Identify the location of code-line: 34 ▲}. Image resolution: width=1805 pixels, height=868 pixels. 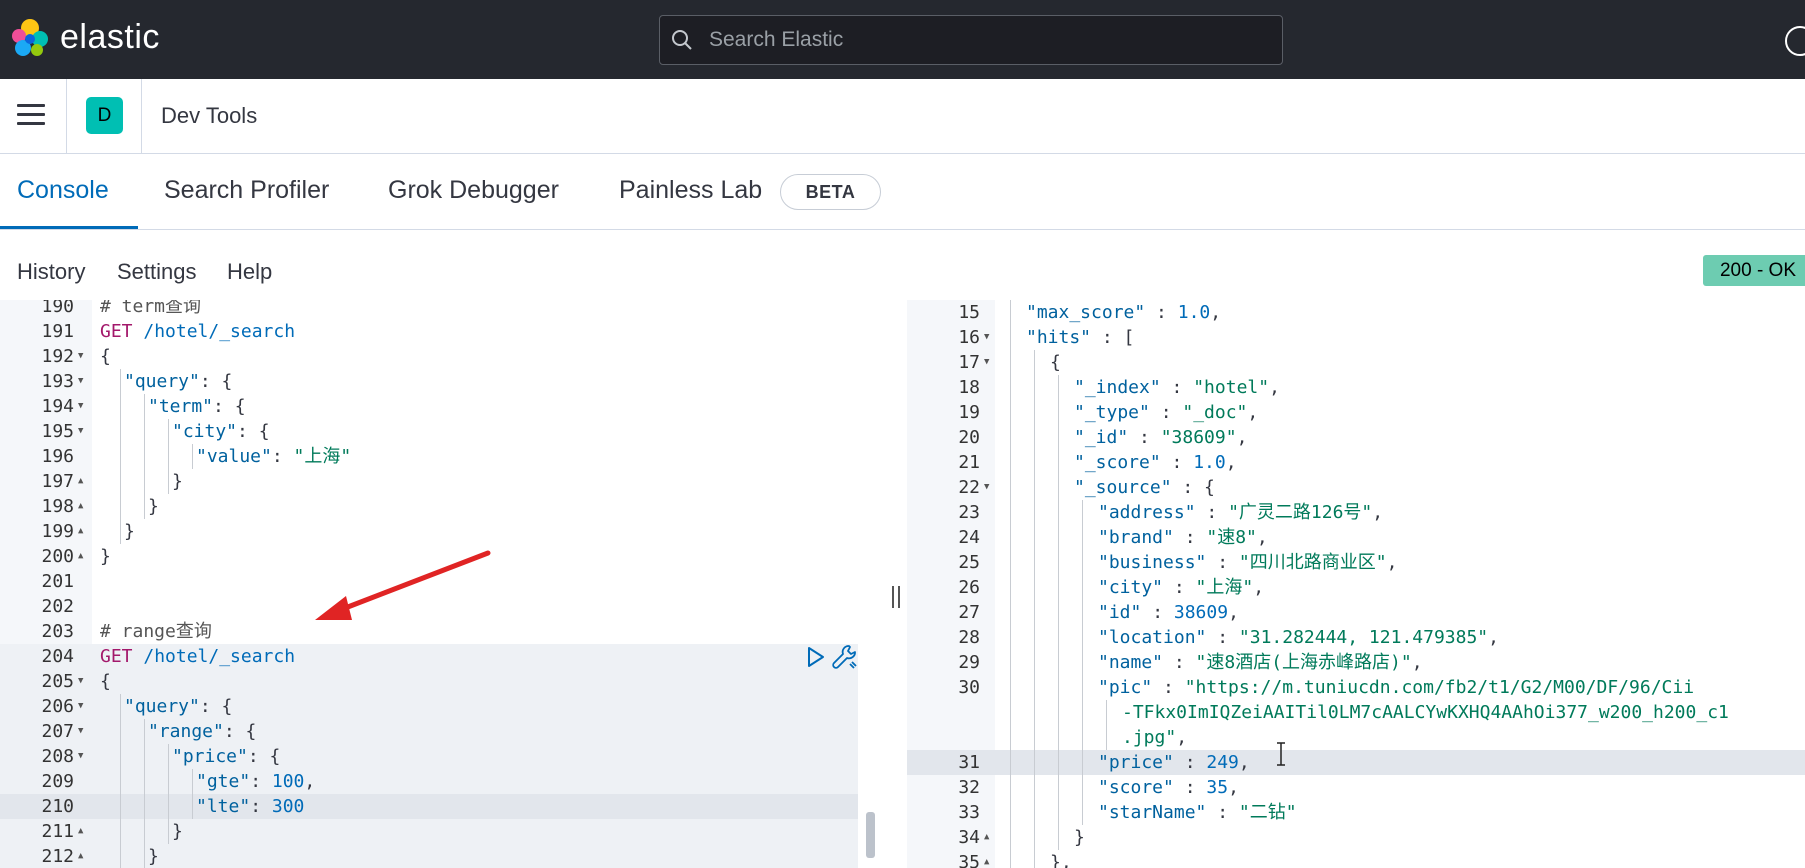
(1356, 837).